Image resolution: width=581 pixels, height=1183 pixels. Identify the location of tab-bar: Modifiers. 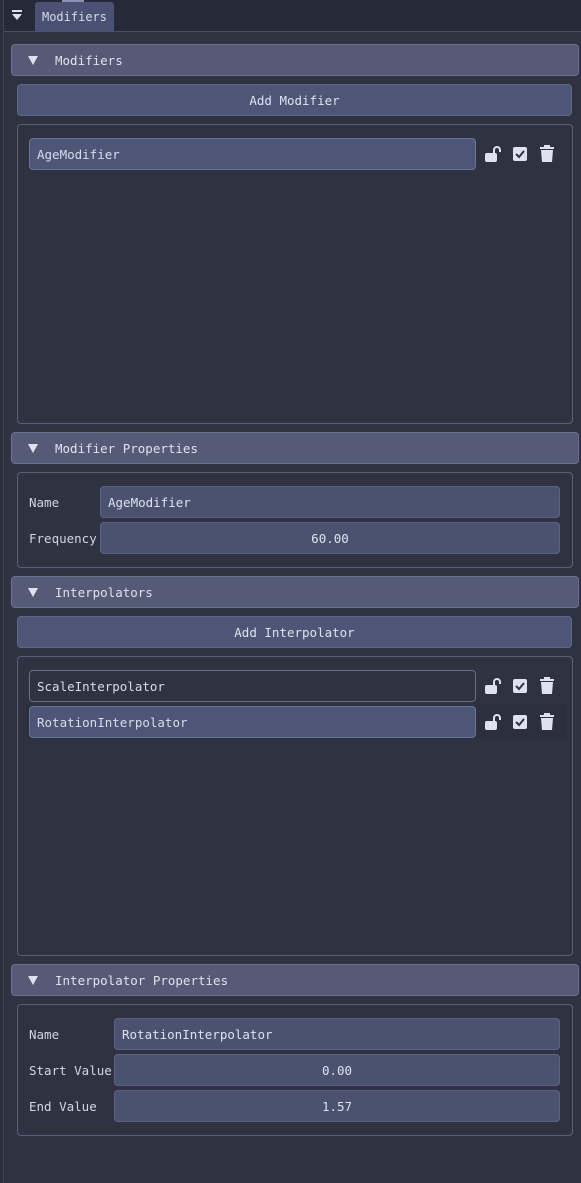
(292, 16).